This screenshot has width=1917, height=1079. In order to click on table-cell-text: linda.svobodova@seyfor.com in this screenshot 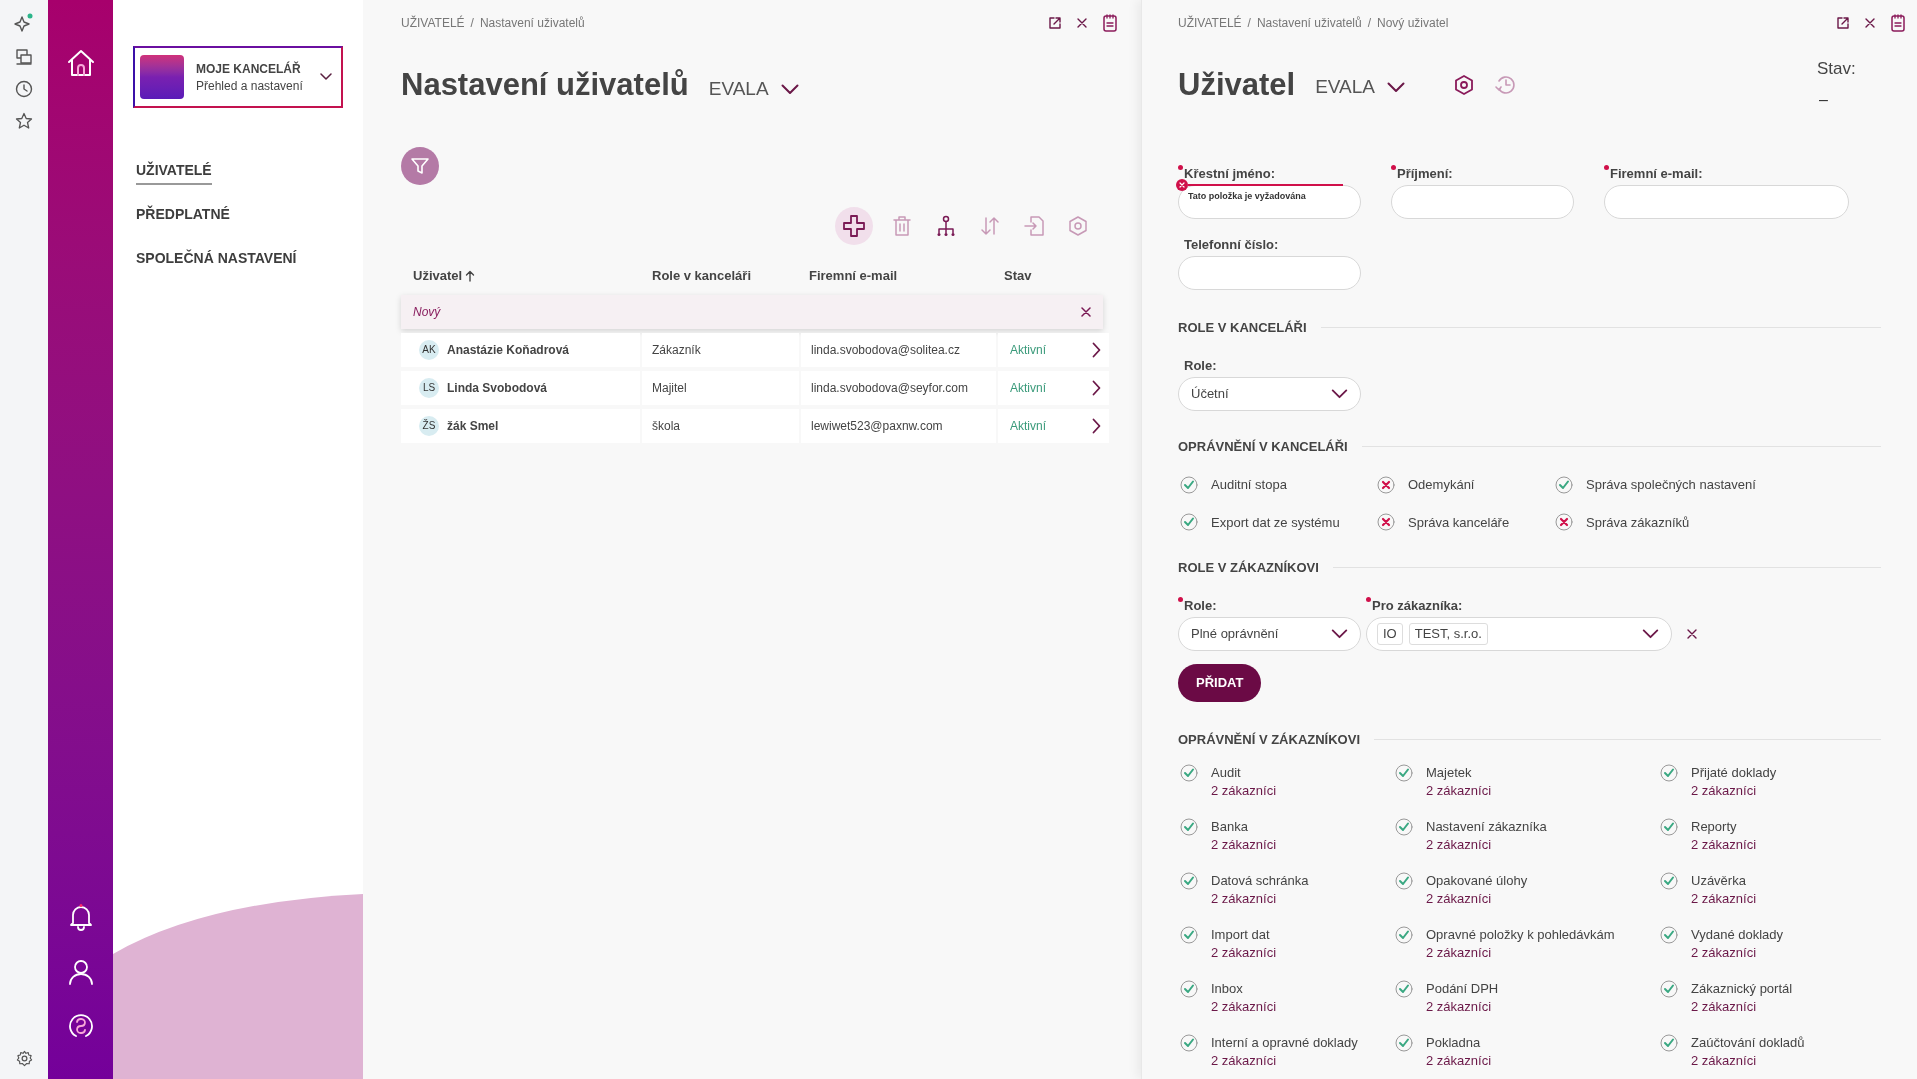, I will do `click(889, 388)`.